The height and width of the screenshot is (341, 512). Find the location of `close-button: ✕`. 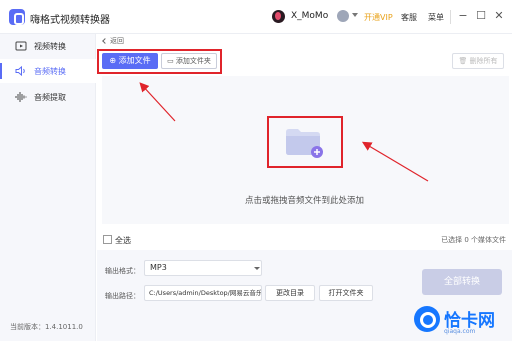

close-button: ✕ is located at coordinates (499, 16).